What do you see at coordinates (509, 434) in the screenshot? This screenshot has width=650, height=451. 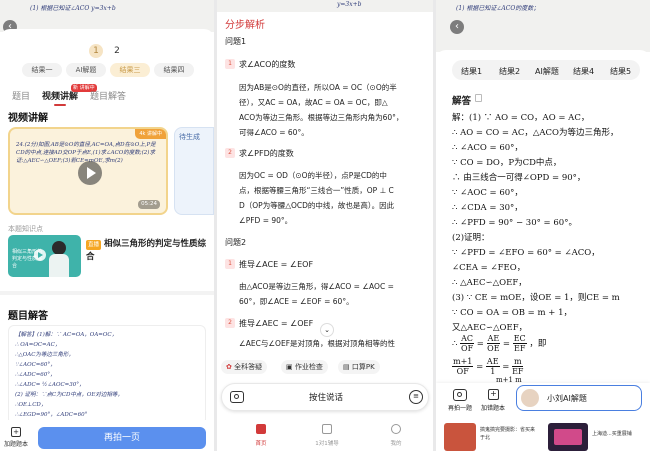 I see `ad-text: 搞鬼搞完要摄影：省买来于北` at bounding box center [509, 434].